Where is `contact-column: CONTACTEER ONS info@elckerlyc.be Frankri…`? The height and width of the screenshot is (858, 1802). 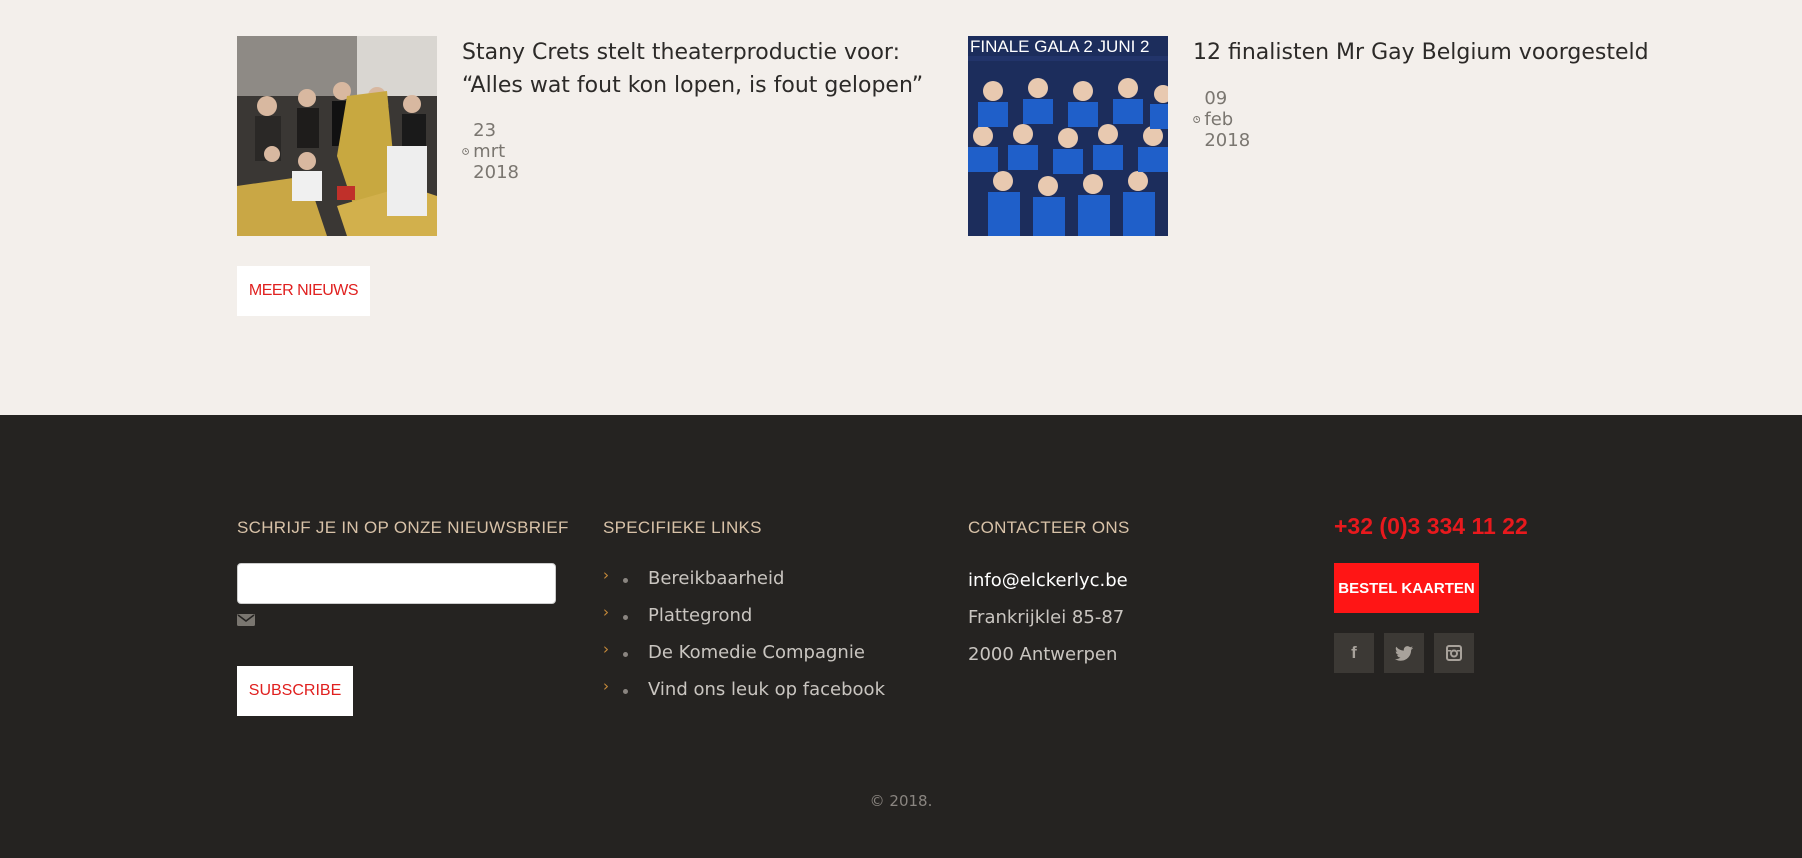 contact-column: CONTACTEER ONS info@elckerlyc.be Frankri… is located at coordinates (1049, 591).